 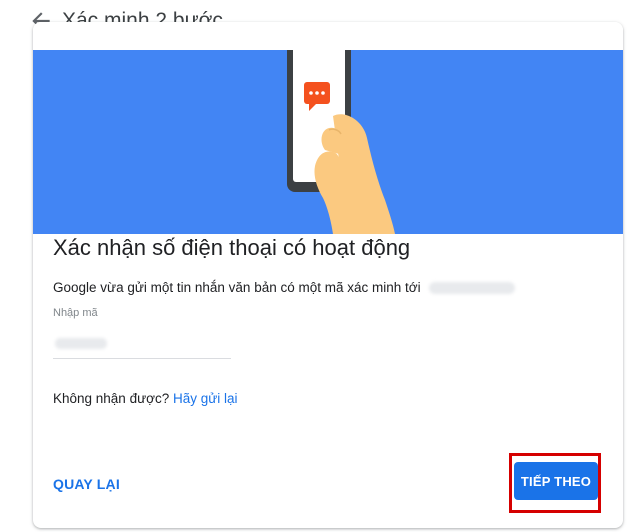 I want to click on next-button: TIẾP THEO, so click(x=556, y=481).